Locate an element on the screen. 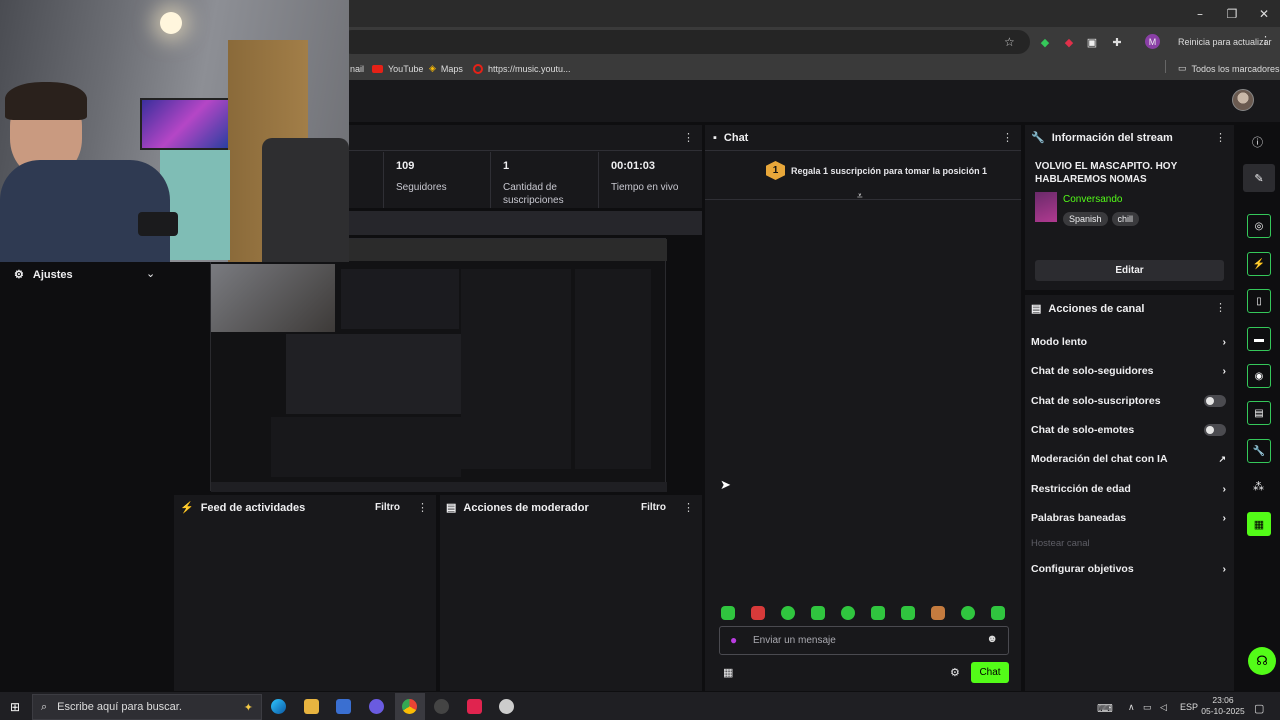 This screenshot has width=1280, height=720. clock: 23:06 05-10-2025 is located at coordinates (1223, 706).